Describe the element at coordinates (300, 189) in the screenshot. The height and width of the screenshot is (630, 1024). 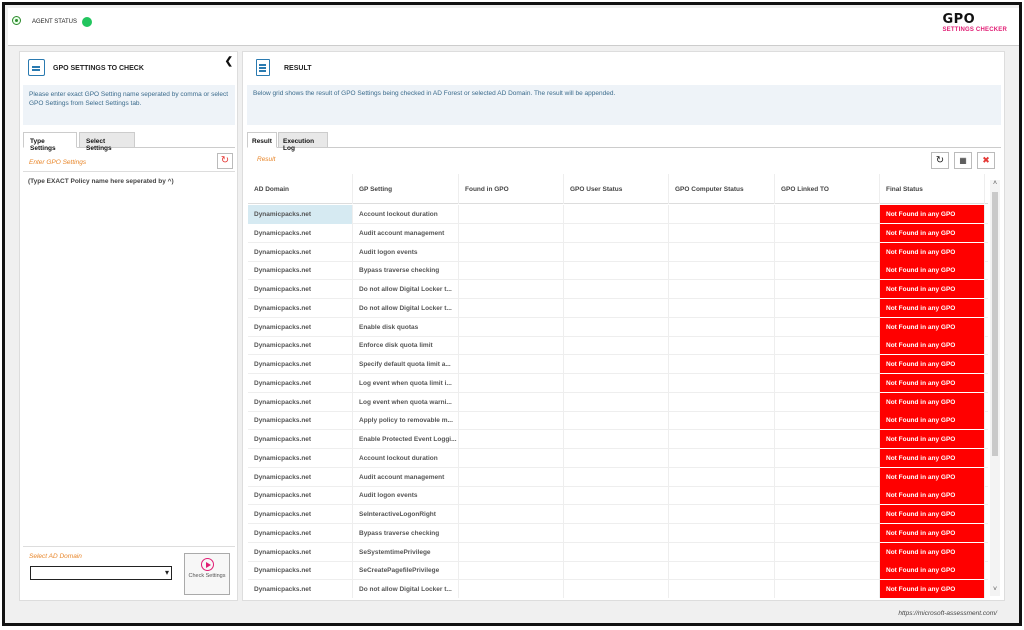
I see `column-header: AD Domain` at that location.